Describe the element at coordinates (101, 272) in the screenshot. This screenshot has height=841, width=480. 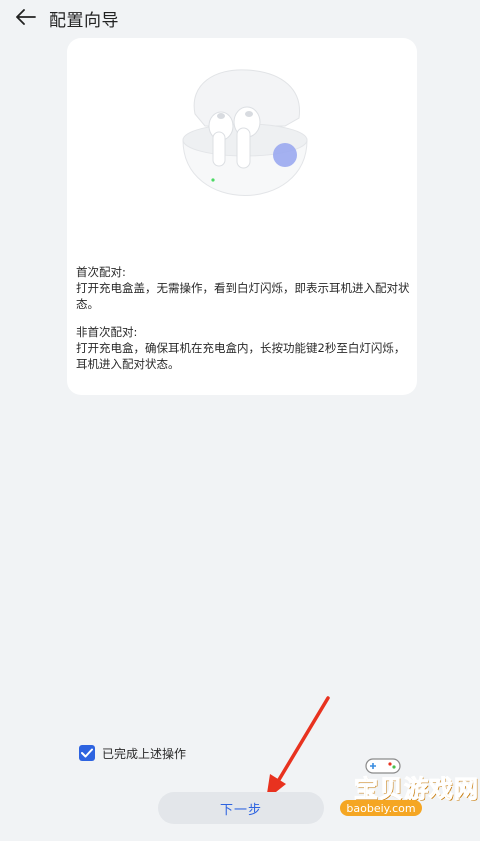
I see `first-pair-heading: 首次配对:` at that location.